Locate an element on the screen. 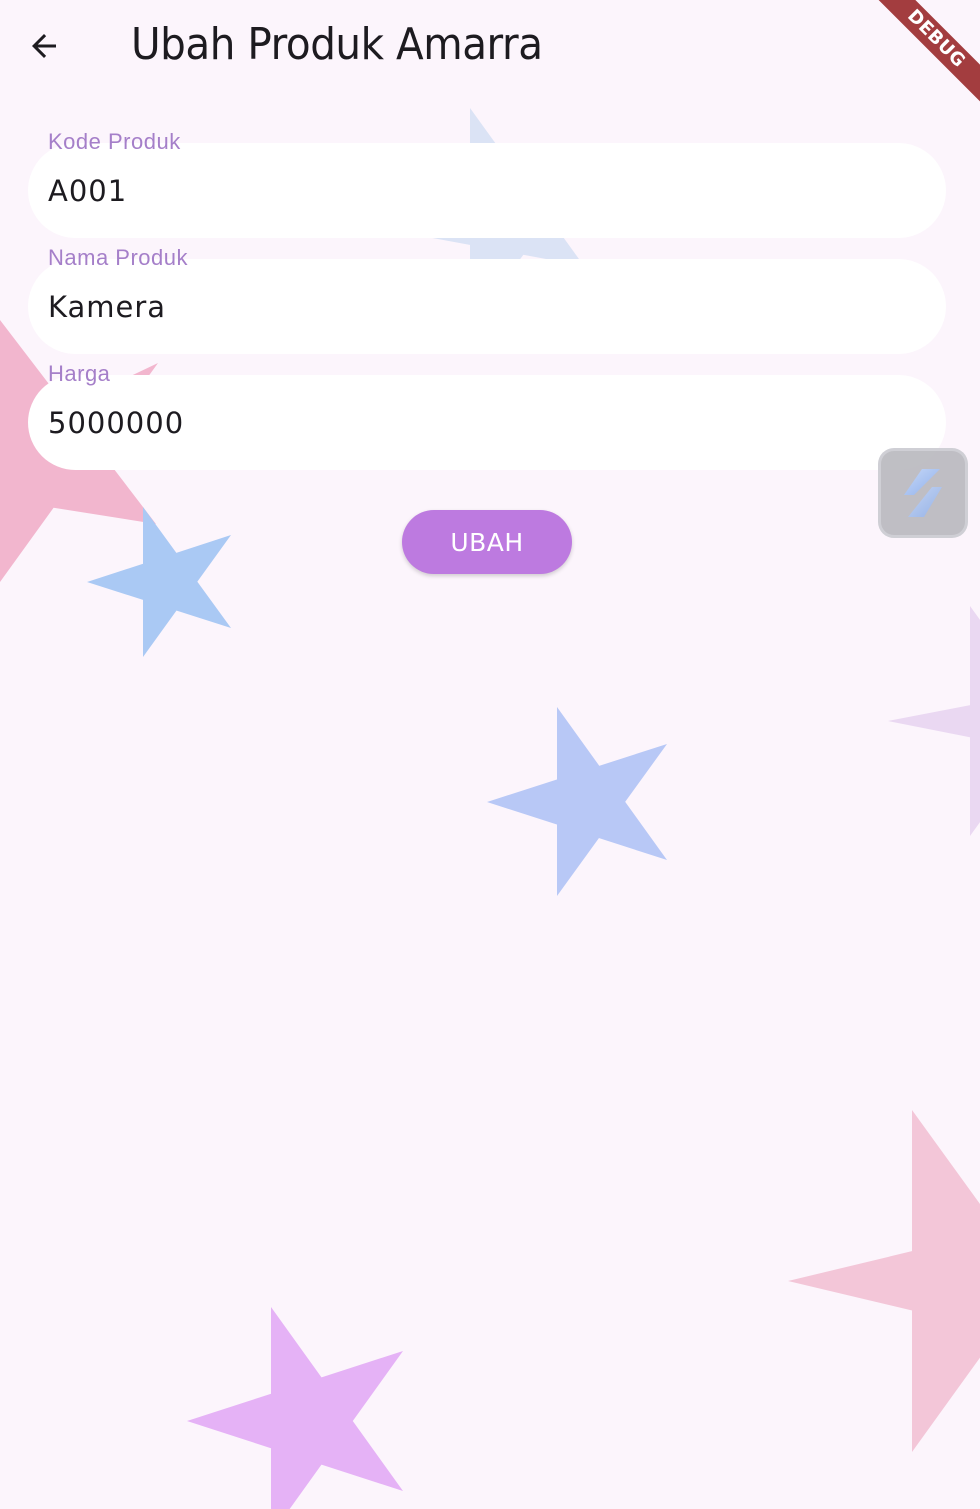  app-bar: Ubah Produk Amarra is located at coordinates (490, 46).